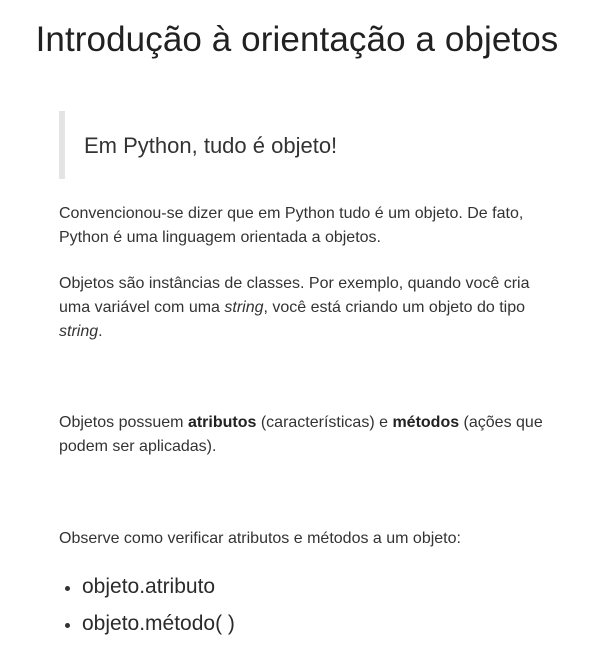 The width and height of the screenshot is (594, 672). I want to click on callout-text: Em Python, tudo é objeto!, so click(211, 145).